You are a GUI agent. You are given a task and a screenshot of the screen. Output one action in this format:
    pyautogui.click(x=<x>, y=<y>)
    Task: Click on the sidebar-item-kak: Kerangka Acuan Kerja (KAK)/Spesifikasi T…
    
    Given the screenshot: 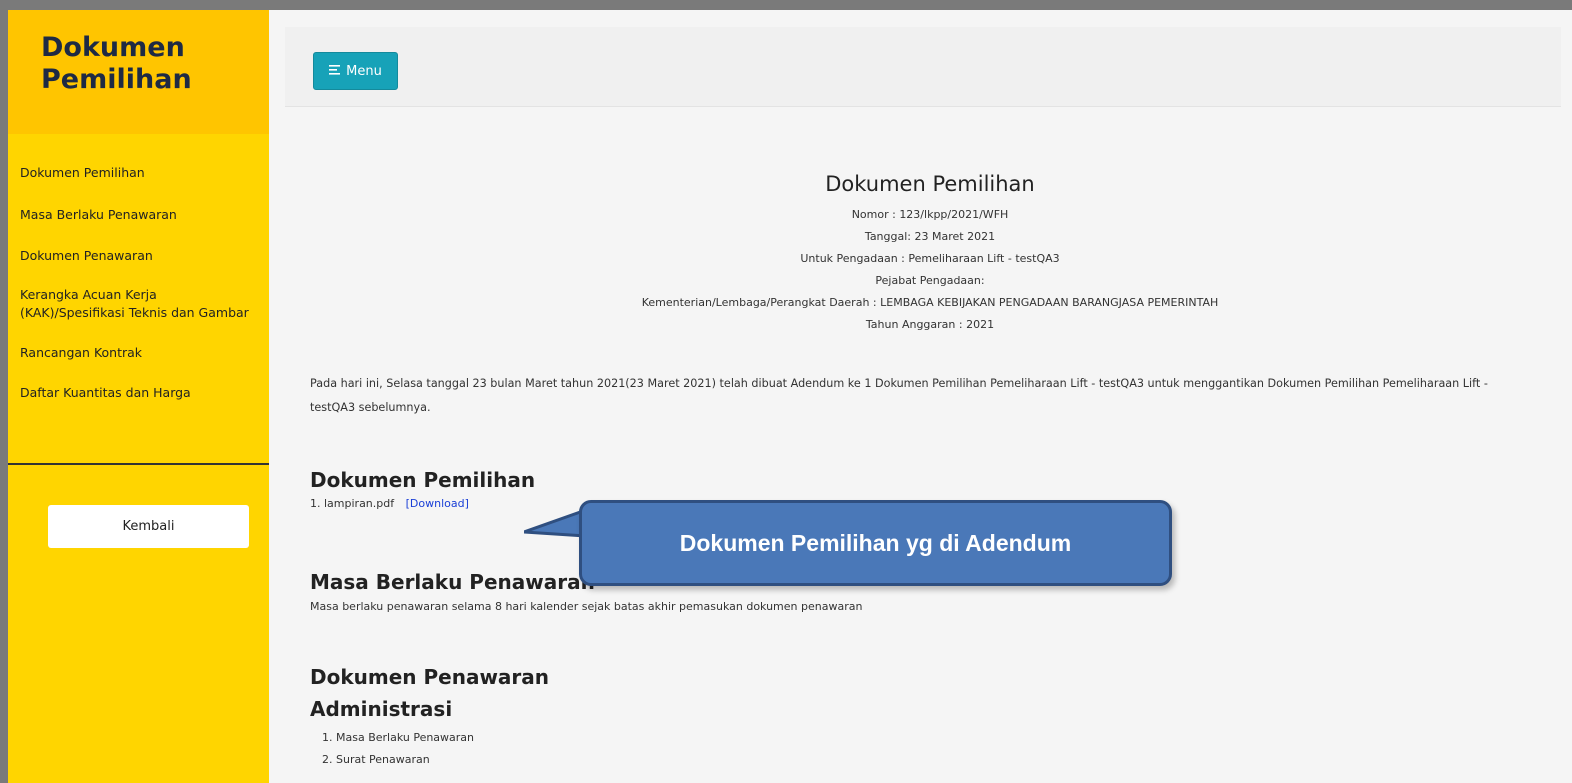 What is the action you would take?
    pyautogui.click(x=138, y=304)
    